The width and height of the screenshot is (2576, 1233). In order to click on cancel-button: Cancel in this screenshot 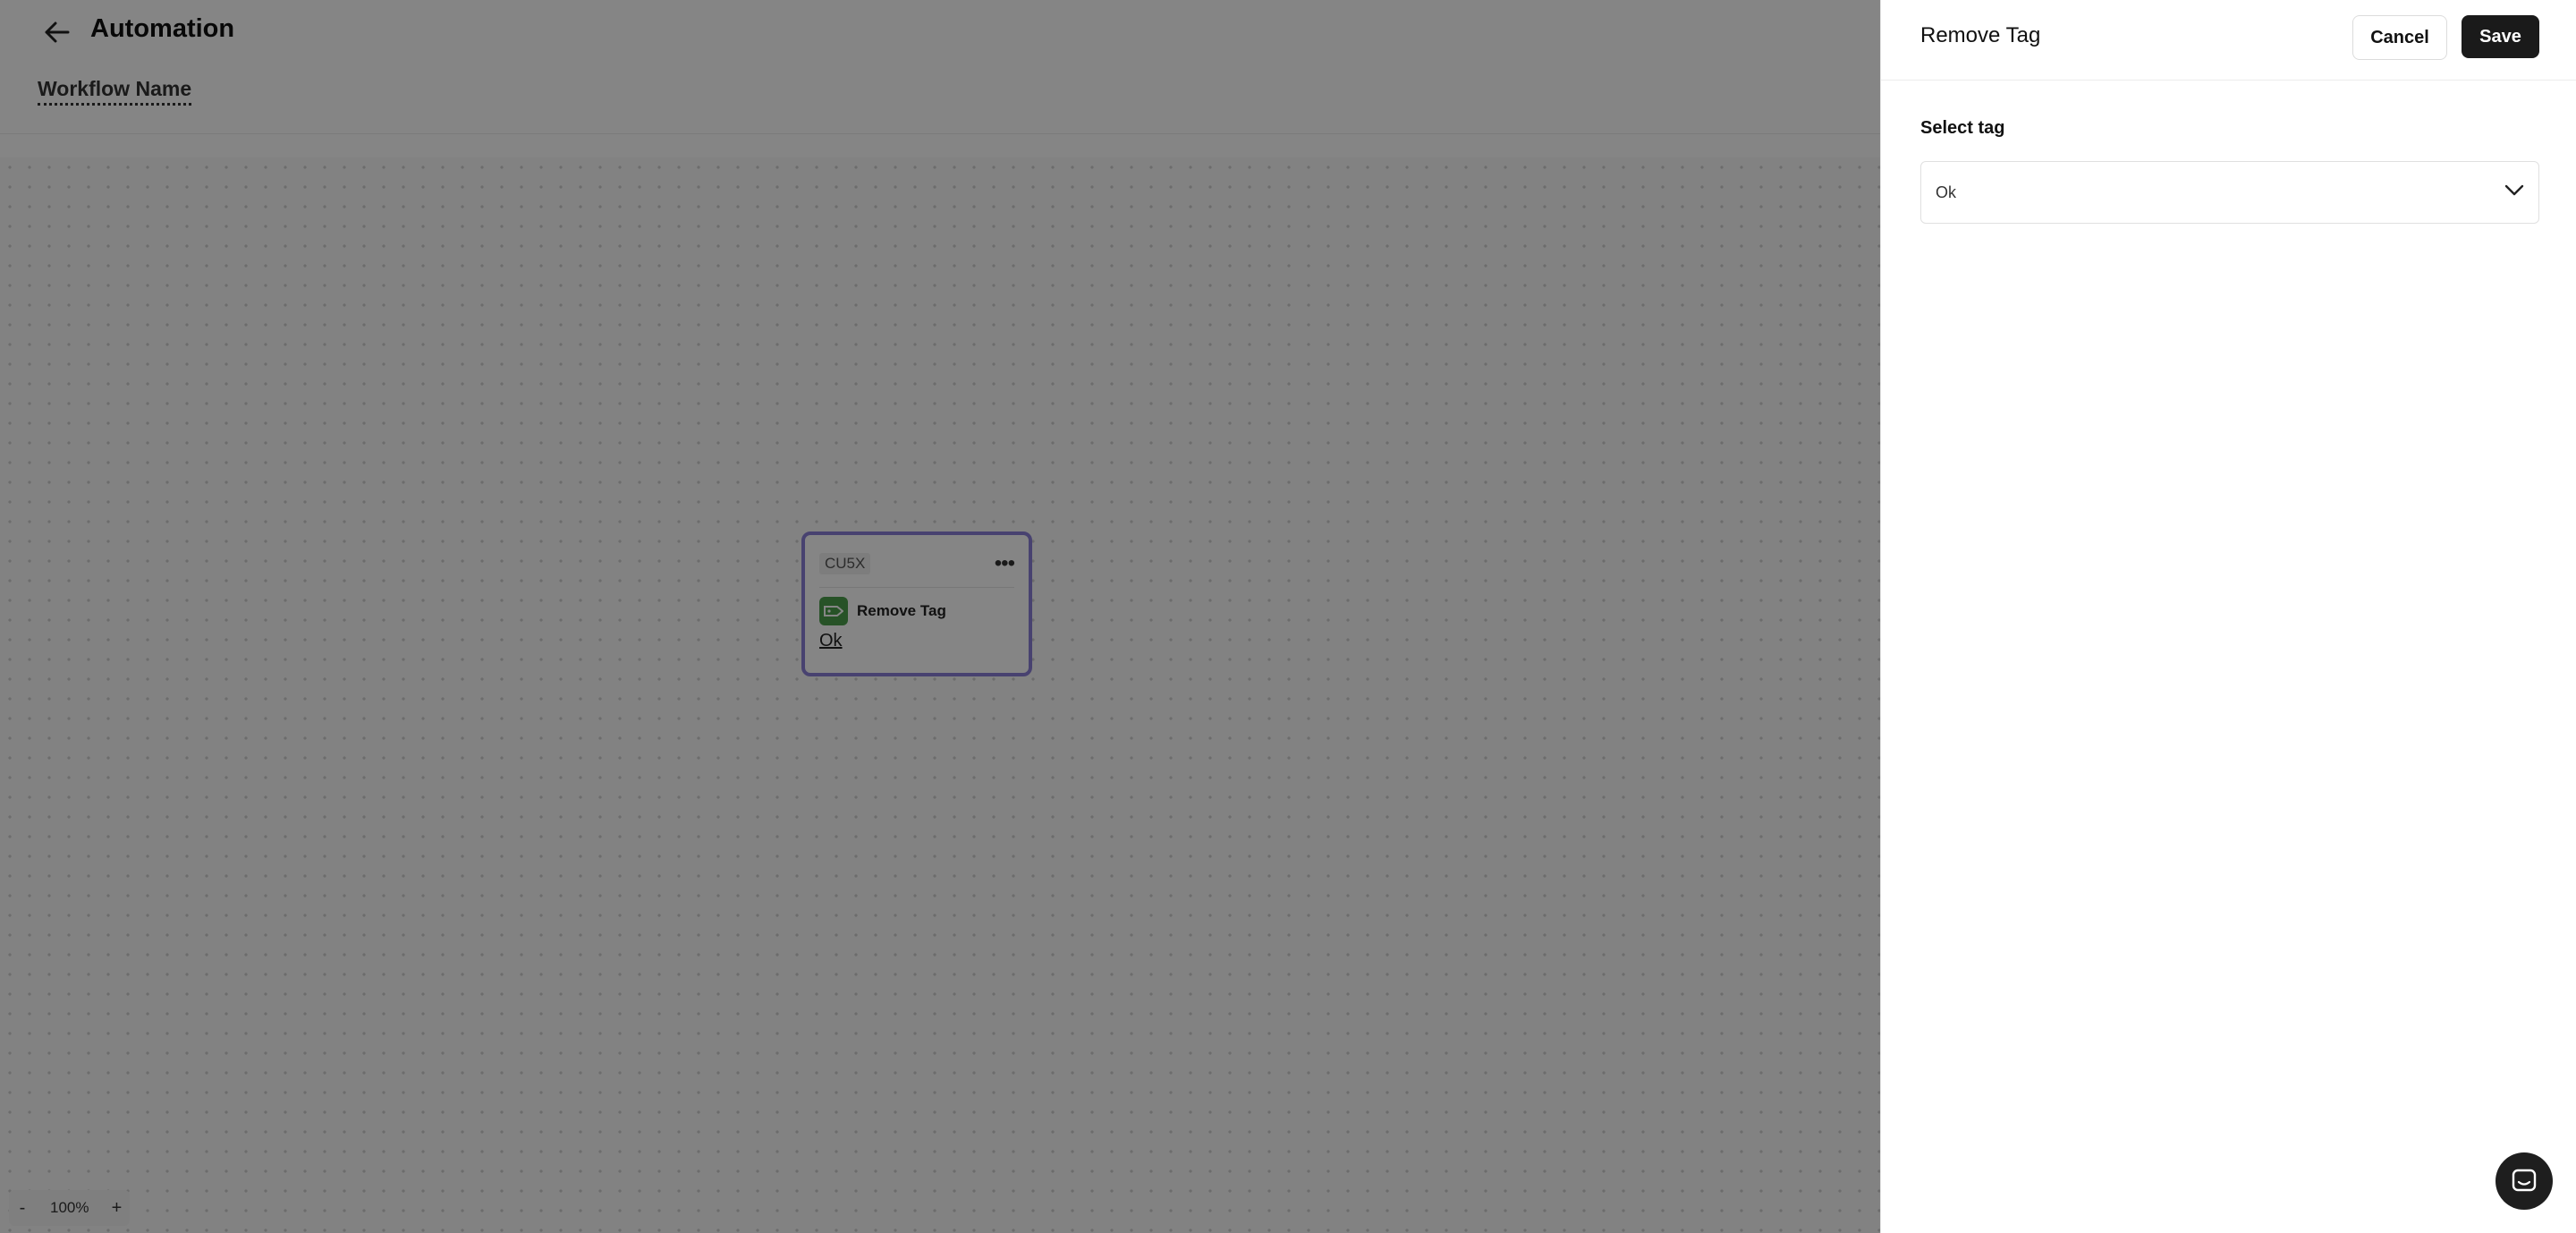, I will do `click(2399, 37)`.